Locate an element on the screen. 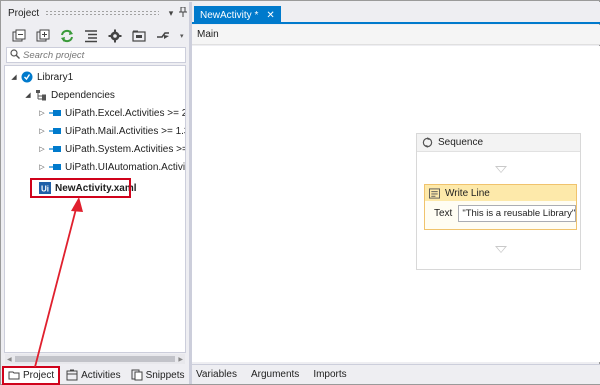 The width and height of the screenshot is (600, 385). writeline-icon is located at coordinates (434, 193).